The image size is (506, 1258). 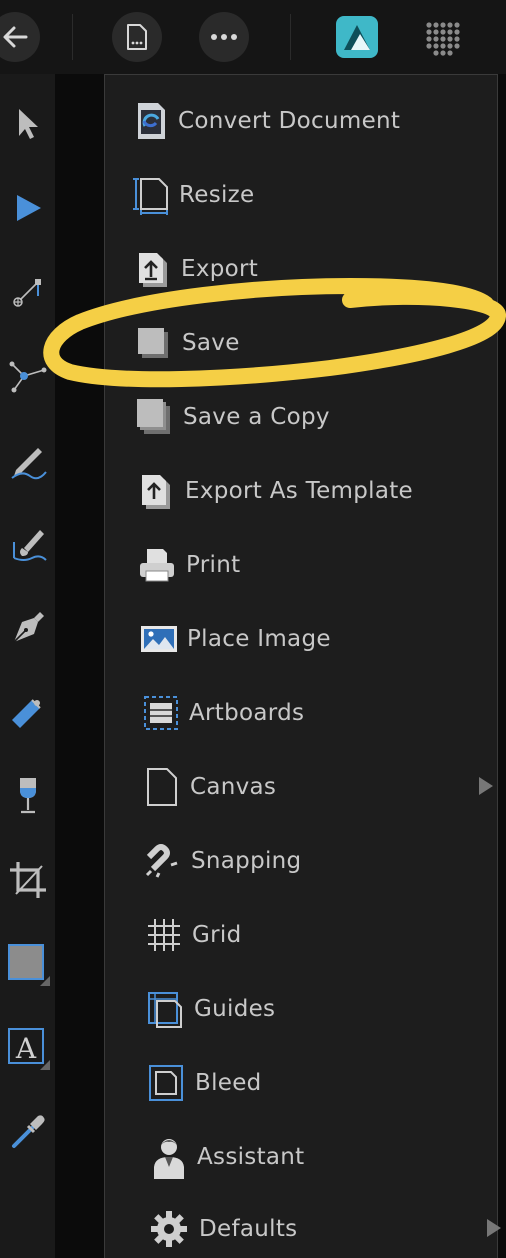 I want to click on menu-item-place-image: Place Image, so click(x=301, y=639).